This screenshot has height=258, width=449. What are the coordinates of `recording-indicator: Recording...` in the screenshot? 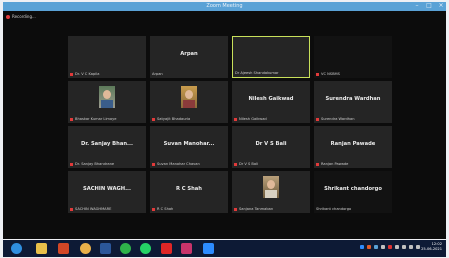 It's located at (21, 16).